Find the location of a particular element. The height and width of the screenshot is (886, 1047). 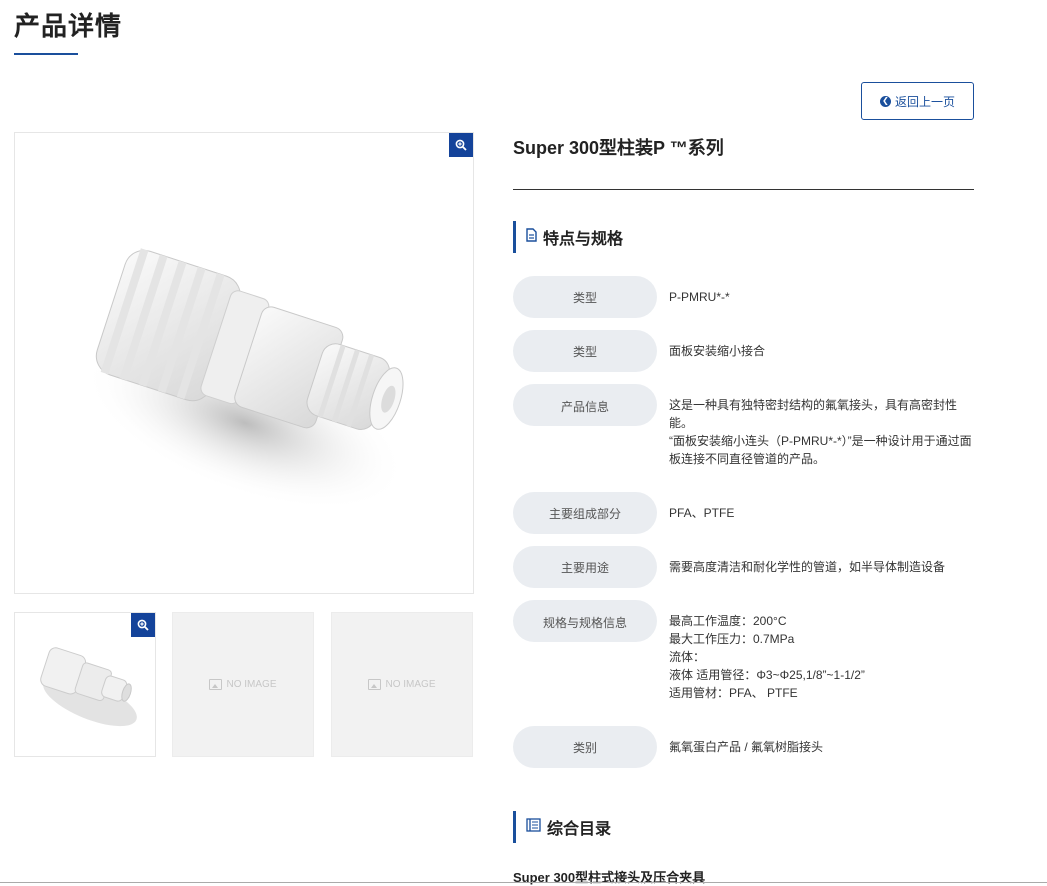

spec-value: 需要高度清洁和耐化学性的管道，如半导体制造设备 is located at coordinates (807, 567).